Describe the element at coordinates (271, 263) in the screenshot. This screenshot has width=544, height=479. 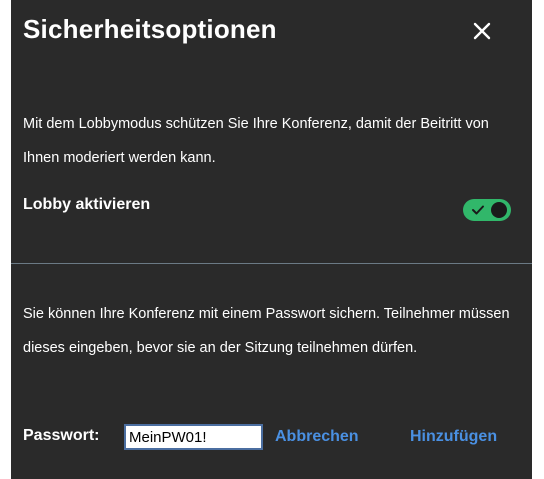
I see `section-divider` at that location.